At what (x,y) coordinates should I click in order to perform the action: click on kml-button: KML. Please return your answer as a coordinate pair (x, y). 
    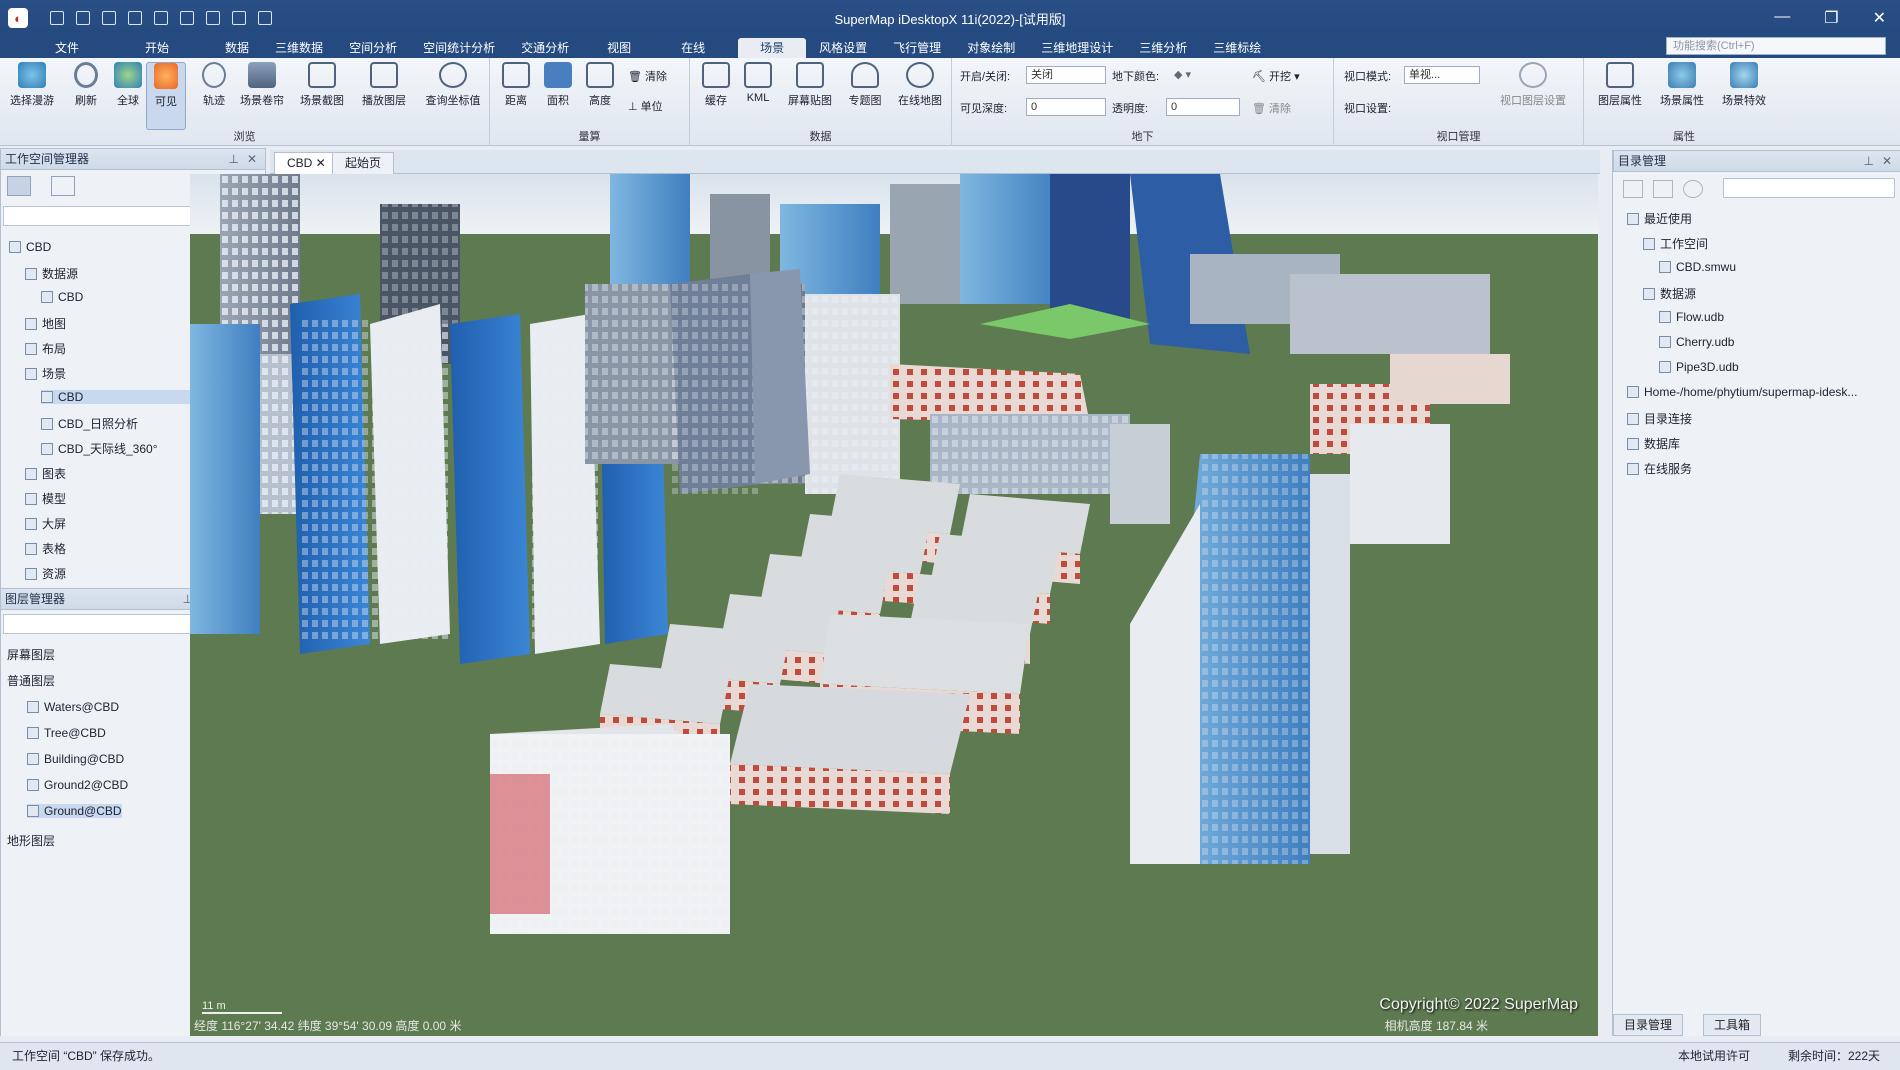
    Looking at the image, I should click on (758, 83).